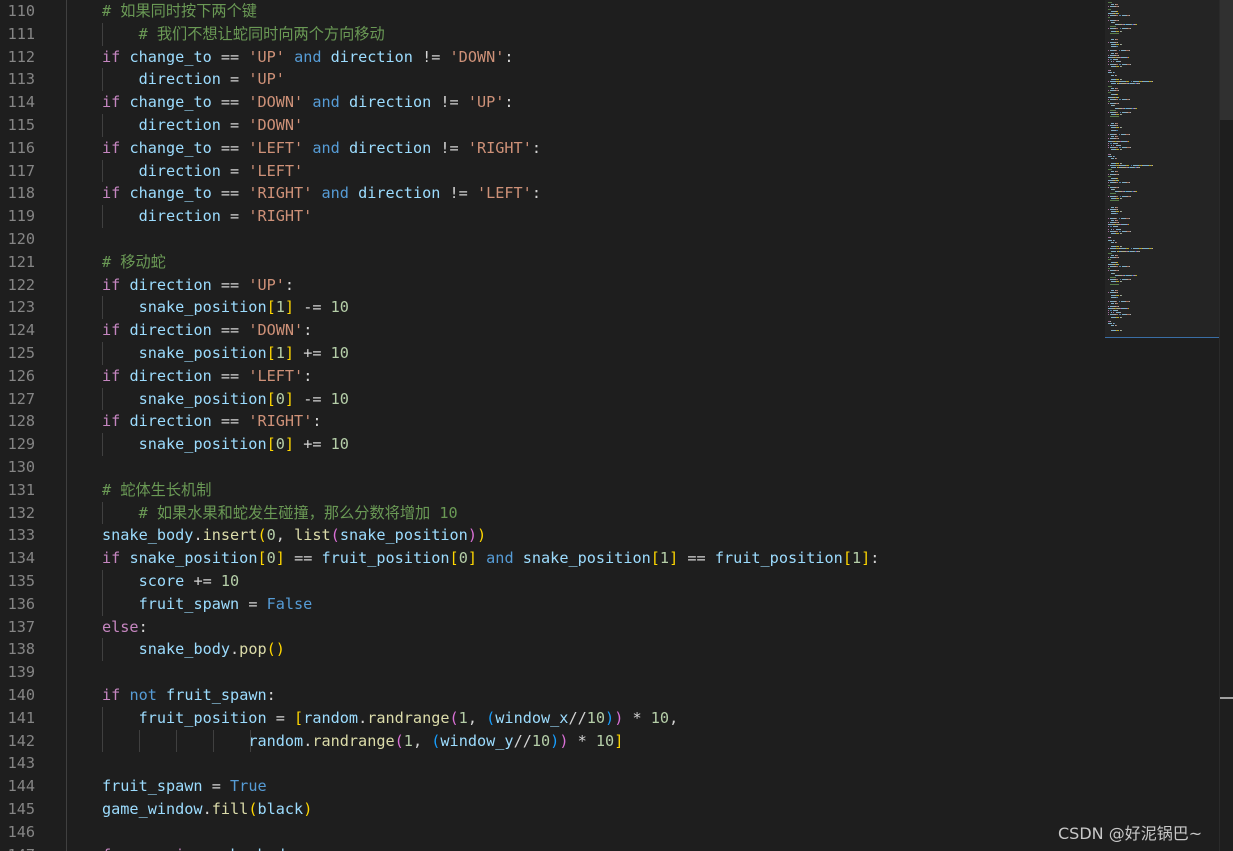 This screenshot has width=1233, height=851. Describe the element at coordinates (21, 489) in the screenshot. I see `line-number: 131` at that location.